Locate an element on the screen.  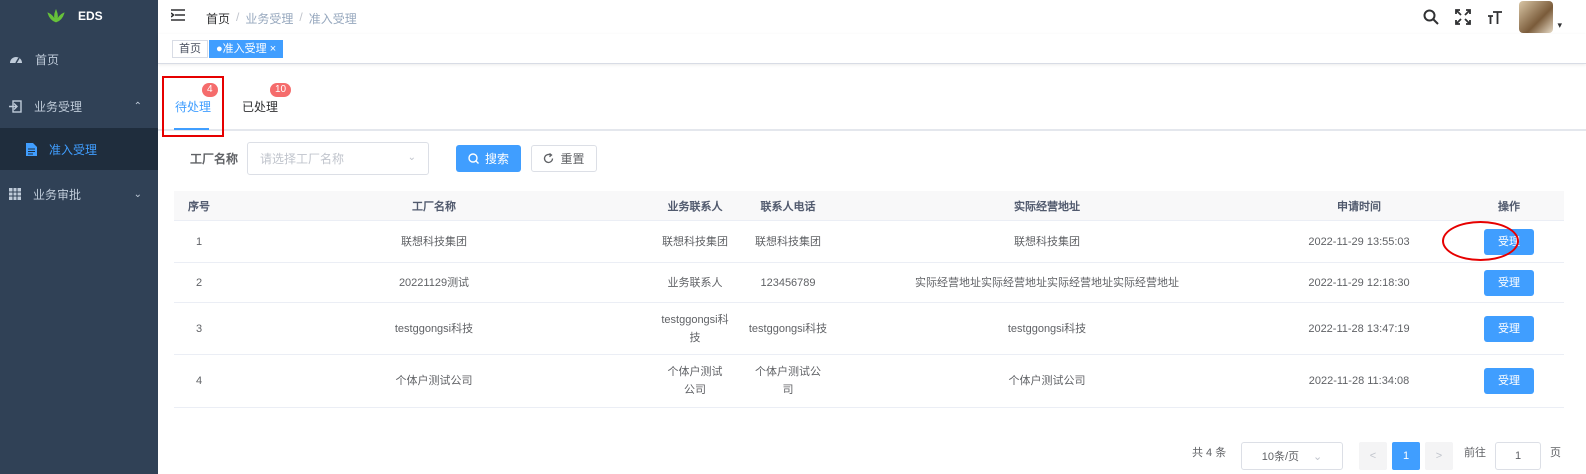
breadcrumb-current: 准入受理 is located at coordinates (332, 19).